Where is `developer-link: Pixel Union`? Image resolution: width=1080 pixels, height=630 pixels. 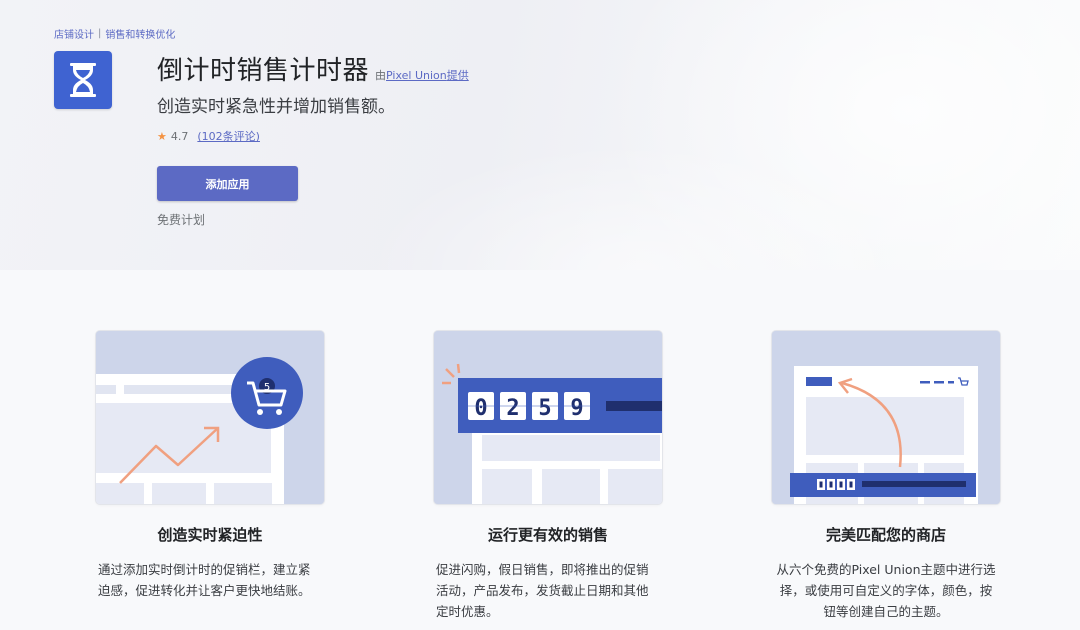 developer-link: Pixel Union is located at coordinates (416, 75).